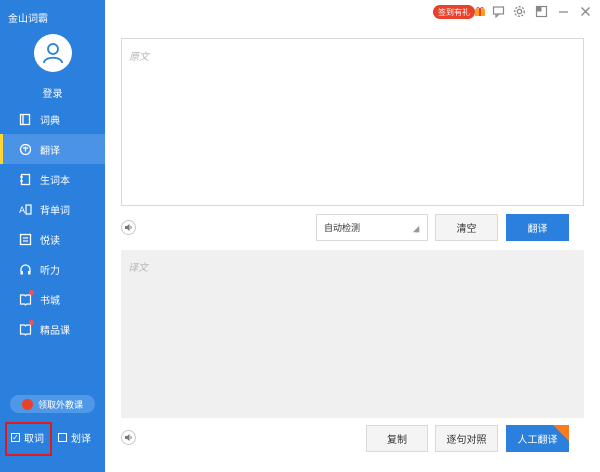 The height and width of the screenshot is (472, 600). I want to click on sidebar-item-vocabulary: 生词本, so click(52, 179).